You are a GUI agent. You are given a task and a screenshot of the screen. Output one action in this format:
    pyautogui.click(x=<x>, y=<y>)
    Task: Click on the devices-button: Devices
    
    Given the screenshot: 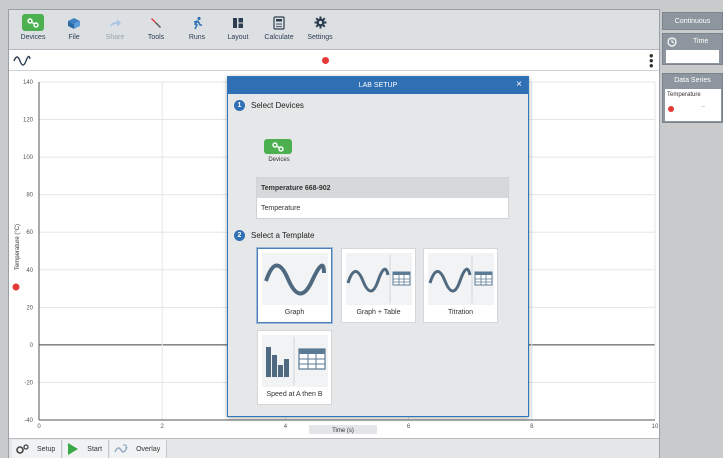 What is the action you would take?
    pyautogui.click(x=33, y=30)
    